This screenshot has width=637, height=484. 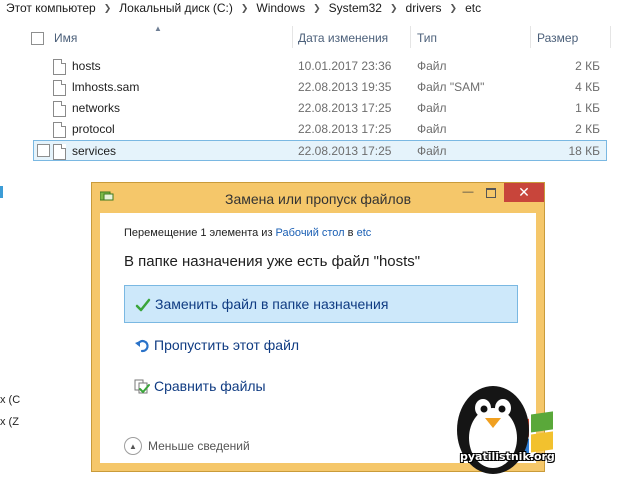 I want to click on fewer-details-toggle: ▲ Меньше сведений, so click(x=187, y=446).